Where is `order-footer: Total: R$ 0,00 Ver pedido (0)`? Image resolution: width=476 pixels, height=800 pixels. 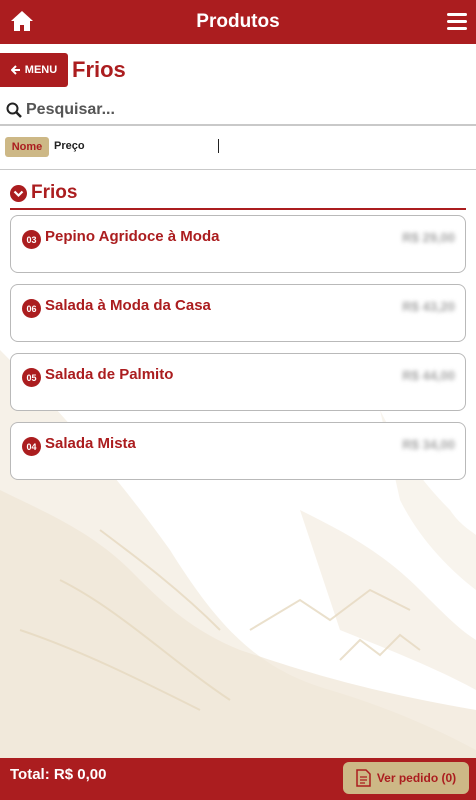
order-footer: Total: R$ 0,00 Ver pedido (0) is located at coordinates (238, 779).